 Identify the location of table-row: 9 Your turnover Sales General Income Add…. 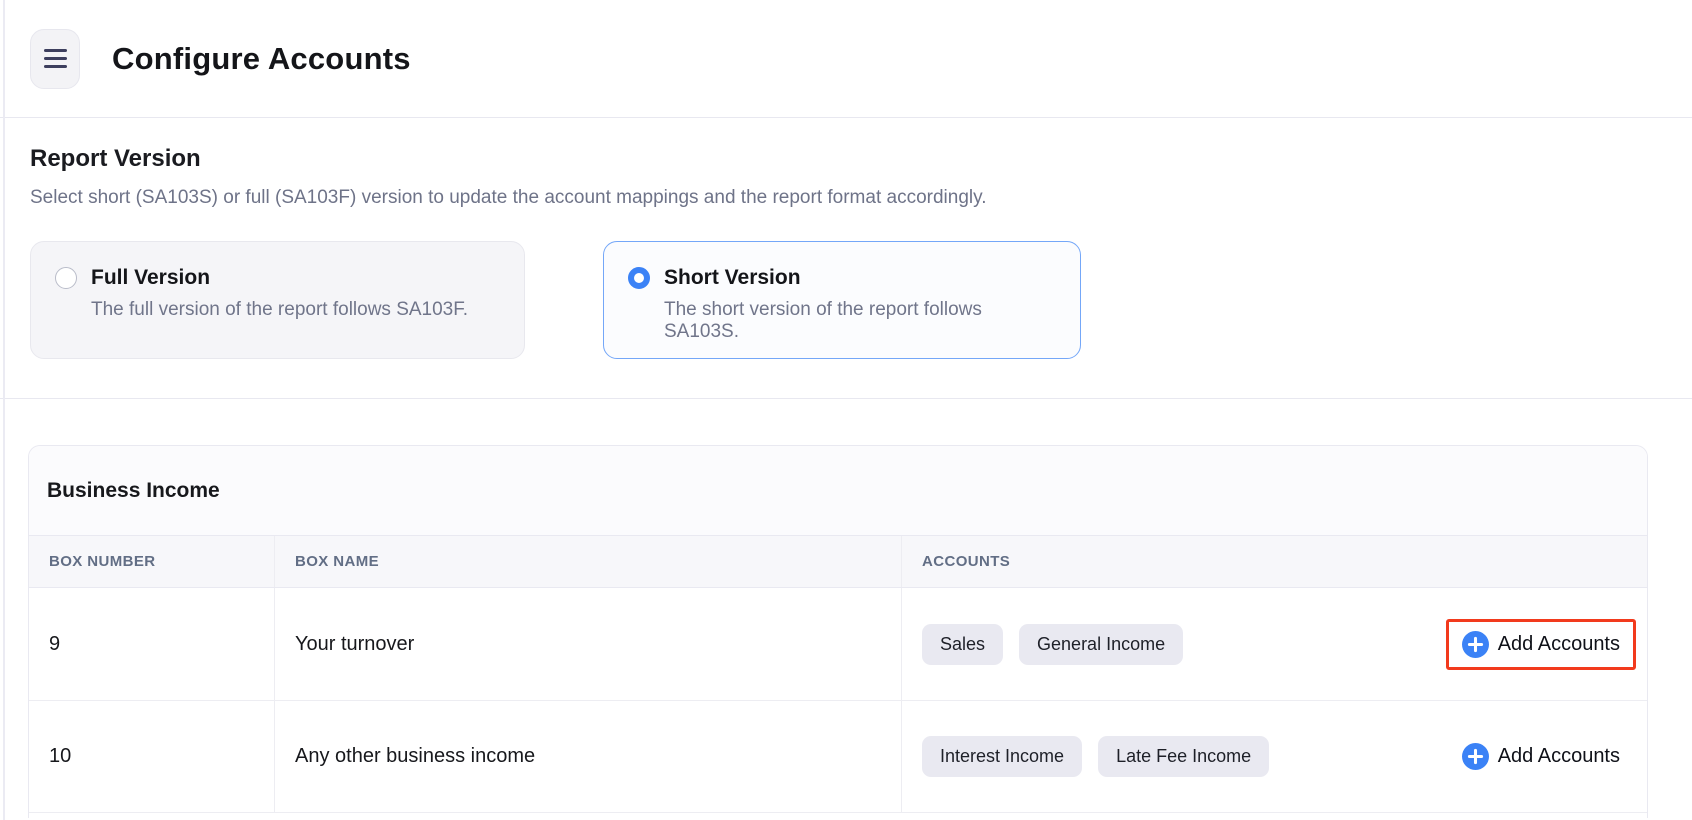
(838, 644).